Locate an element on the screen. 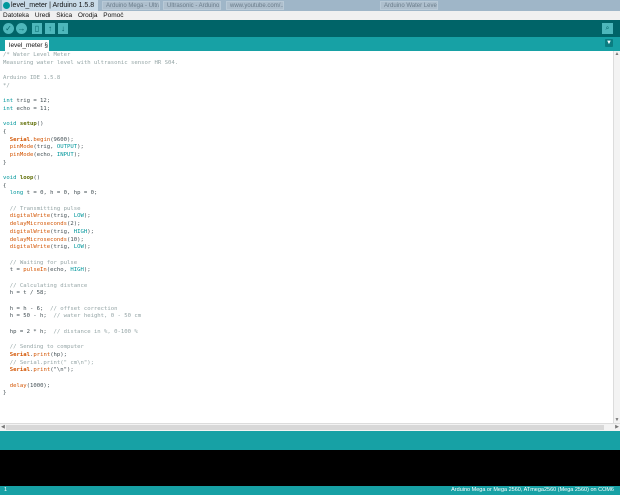 Image resolution: width=620 pixels, height=495 pixels. code-line: delayMicroseconds(10); is located at coordinates (303, 241).